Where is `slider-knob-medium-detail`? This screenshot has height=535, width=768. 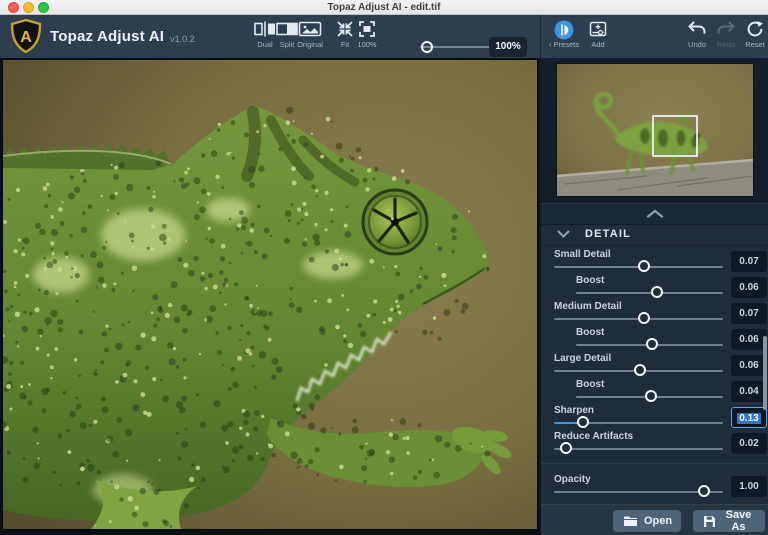 slider-knob-medium-detail is located at coordinates (643, 318).